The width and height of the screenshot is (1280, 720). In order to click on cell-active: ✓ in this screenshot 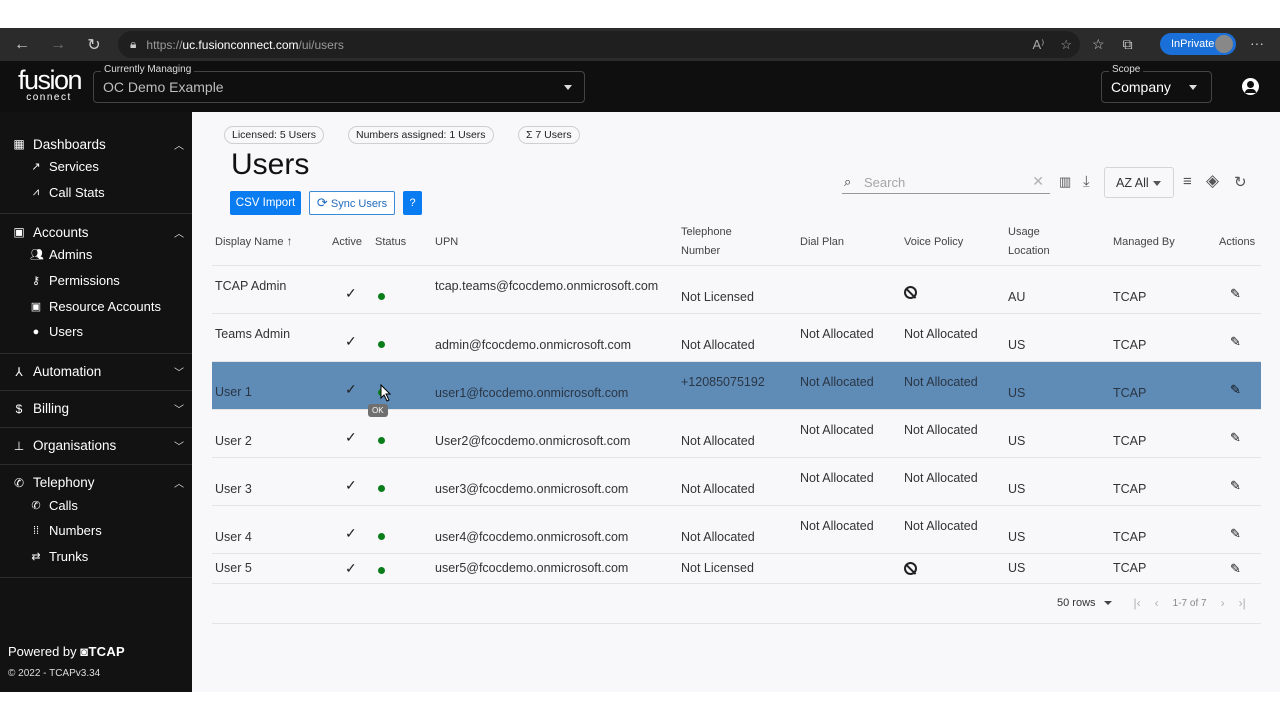, I will do `click(350, 529)`.